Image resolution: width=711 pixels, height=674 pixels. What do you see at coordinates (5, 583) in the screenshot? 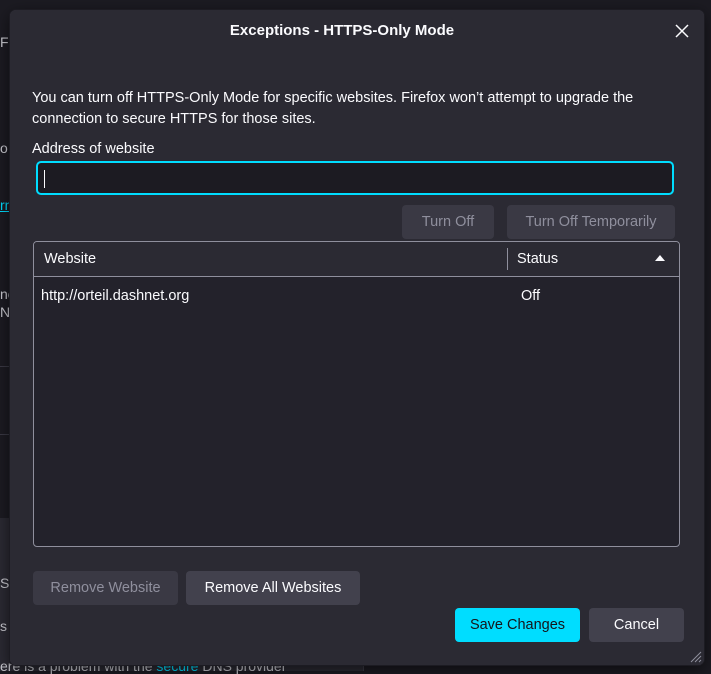
I see `background-text: S` at bounding box center [5, 583].